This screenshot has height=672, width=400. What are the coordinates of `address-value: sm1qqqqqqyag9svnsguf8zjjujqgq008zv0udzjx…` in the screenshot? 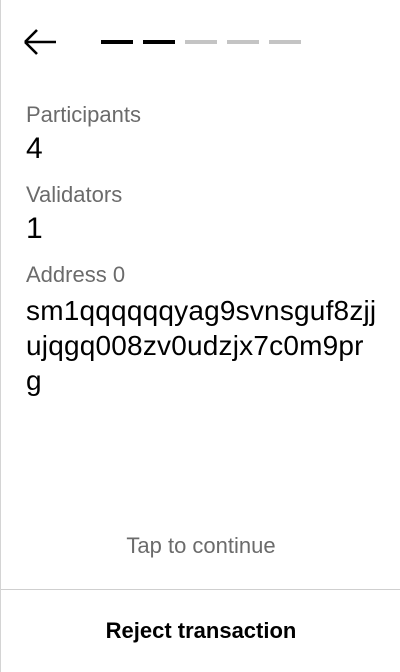 It's located at (201, 345).